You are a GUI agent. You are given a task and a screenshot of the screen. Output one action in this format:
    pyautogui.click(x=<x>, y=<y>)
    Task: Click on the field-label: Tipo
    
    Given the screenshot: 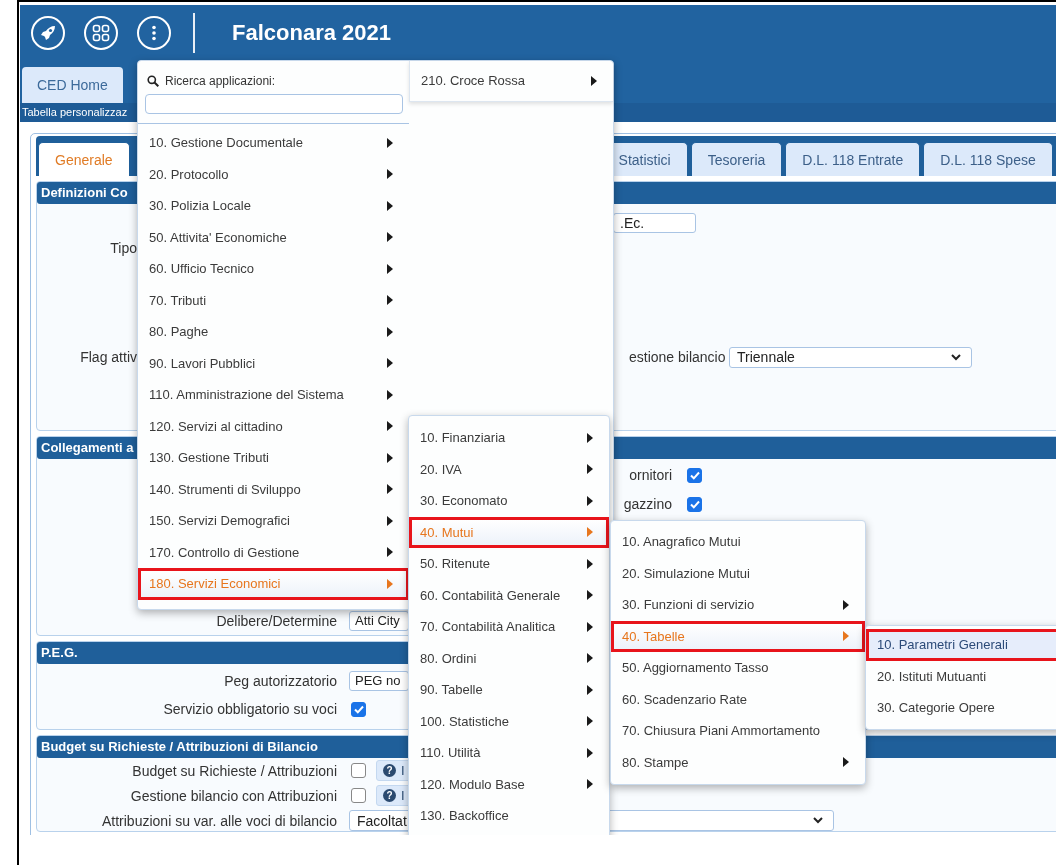 What is the action you would take?
    pyautogui.click(x=123, y=248)
    